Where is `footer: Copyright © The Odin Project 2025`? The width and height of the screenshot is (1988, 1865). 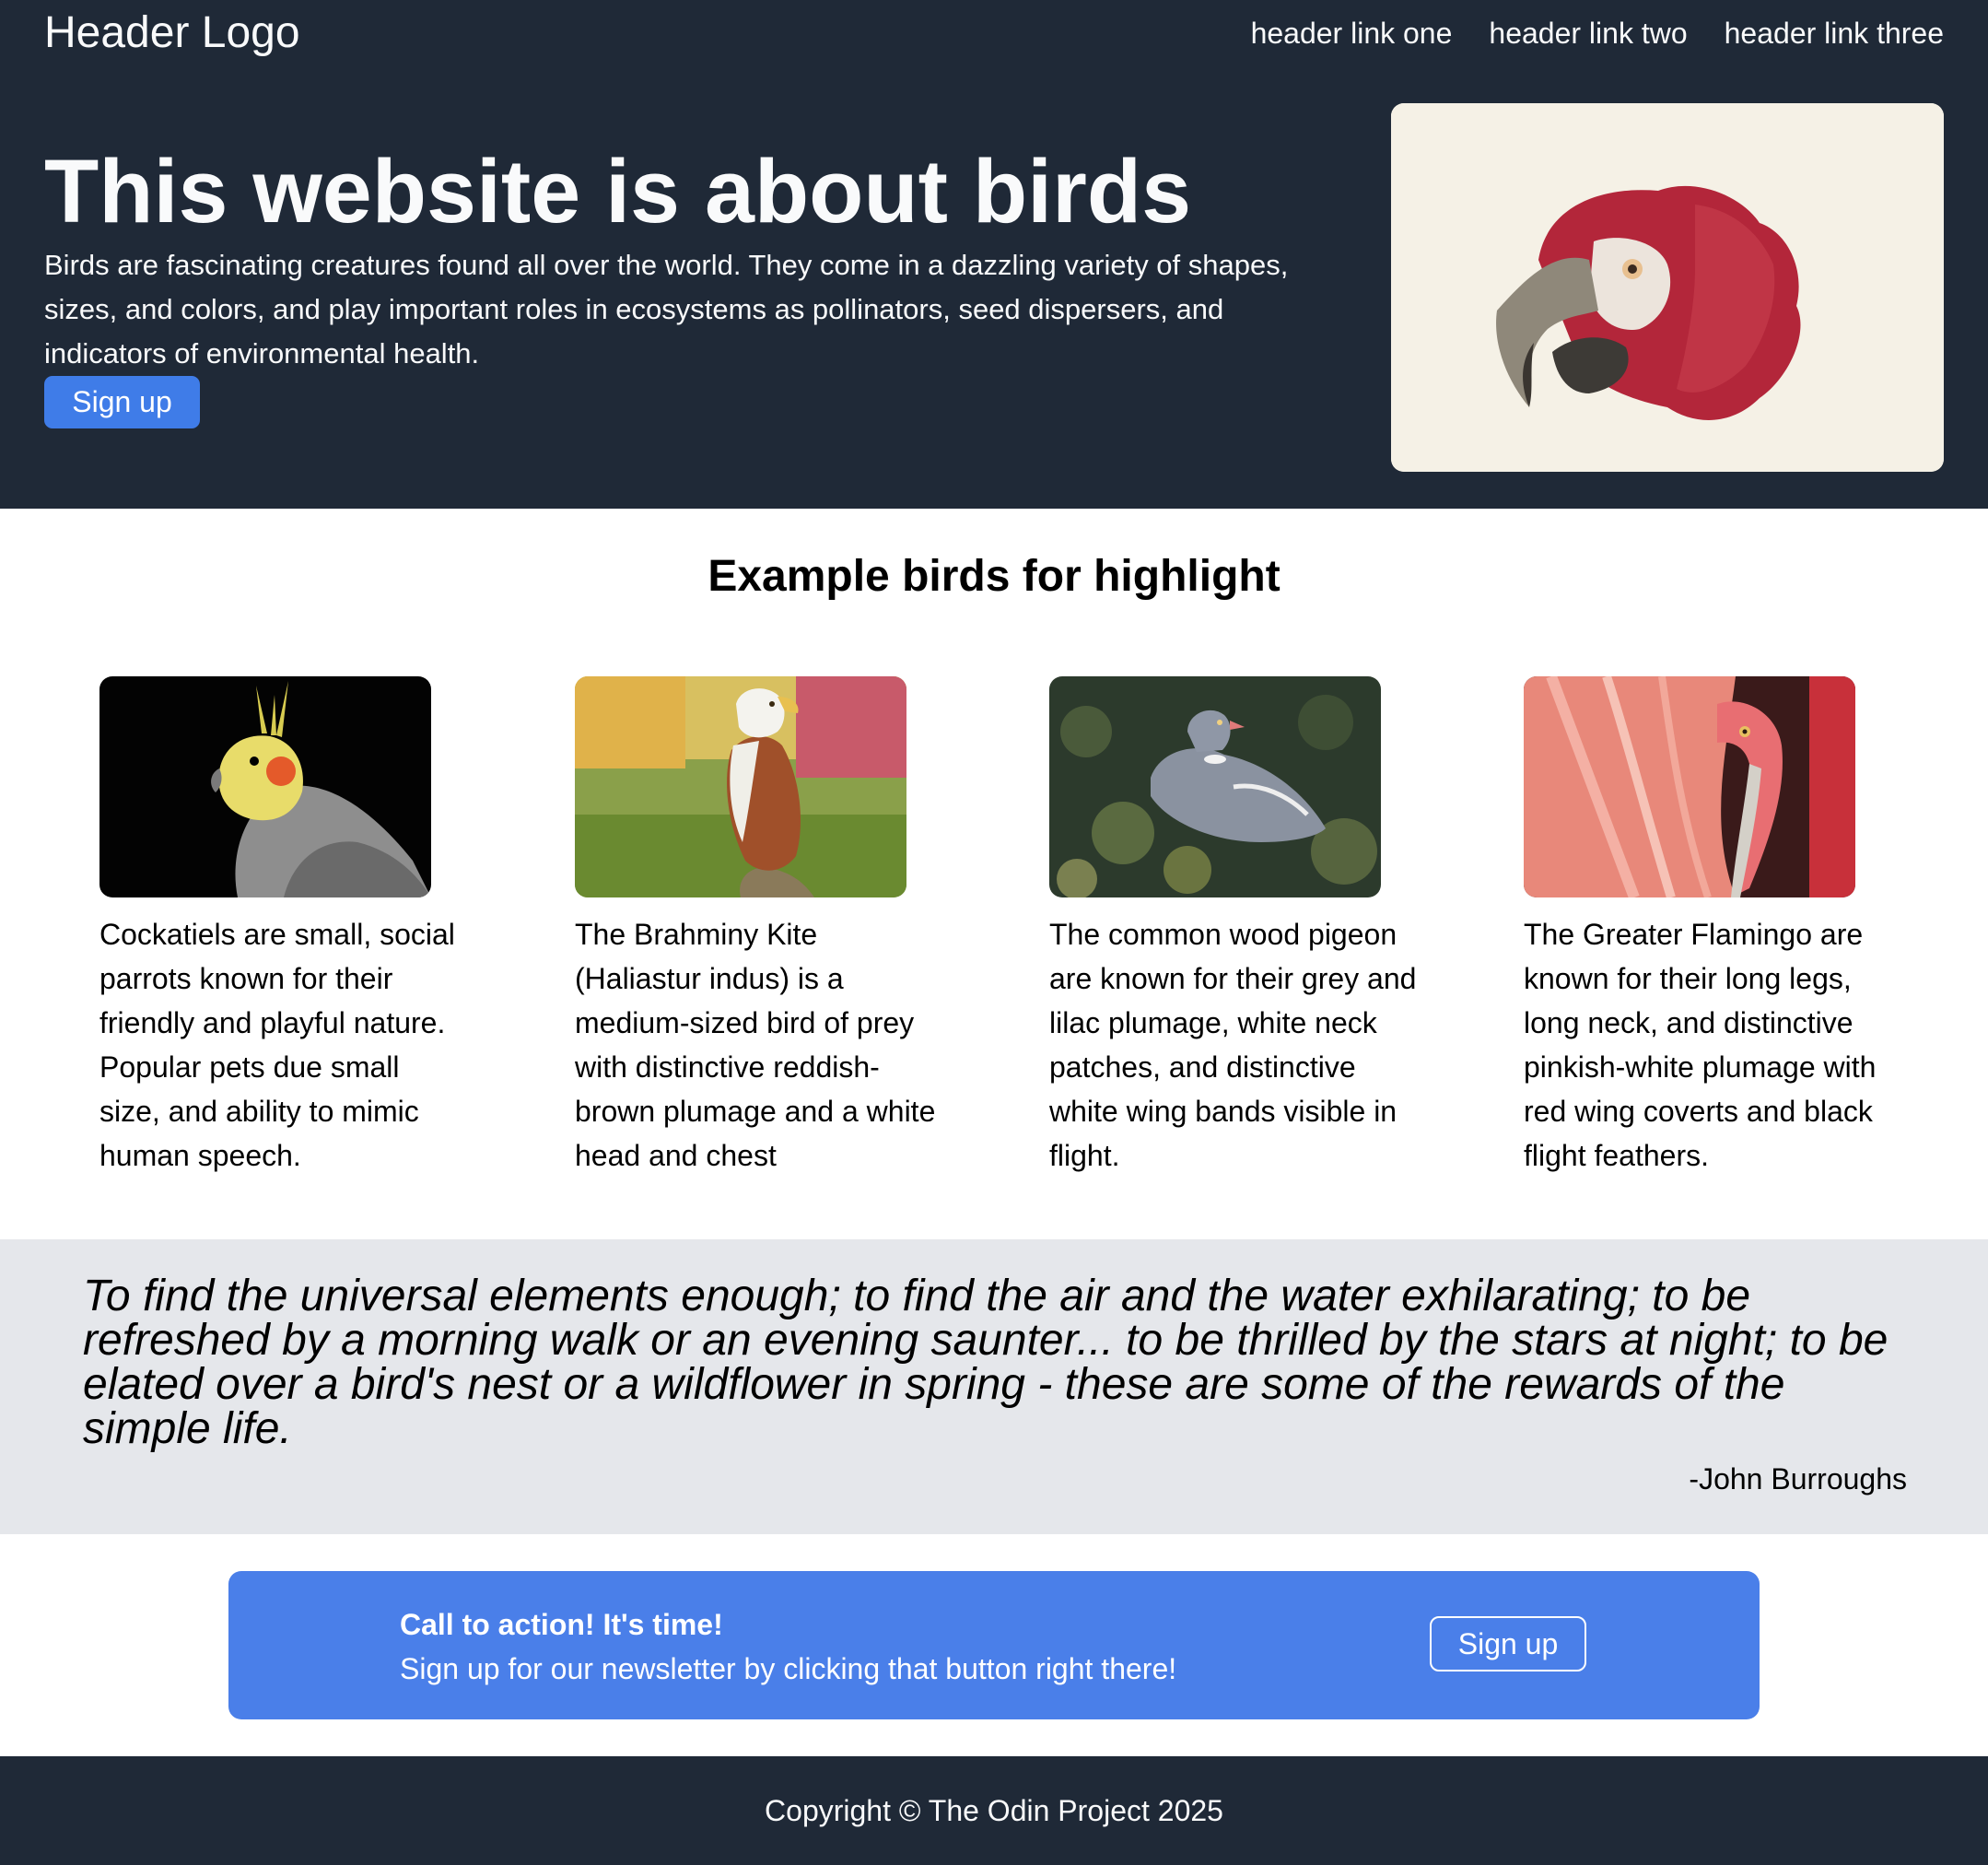
footer: Copyright © The Odin Project 2025 is located at coordinates (994, 1810).